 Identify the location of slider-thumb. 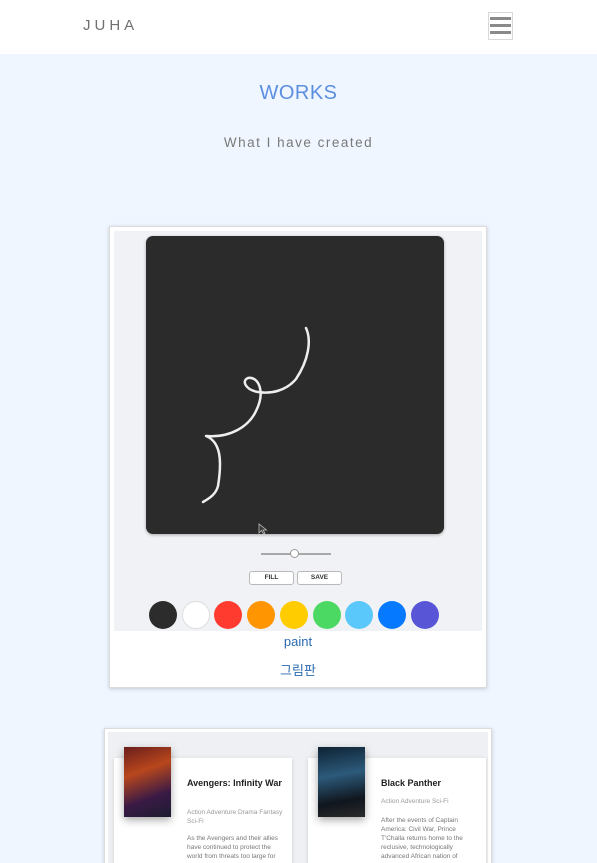
(294, 553).